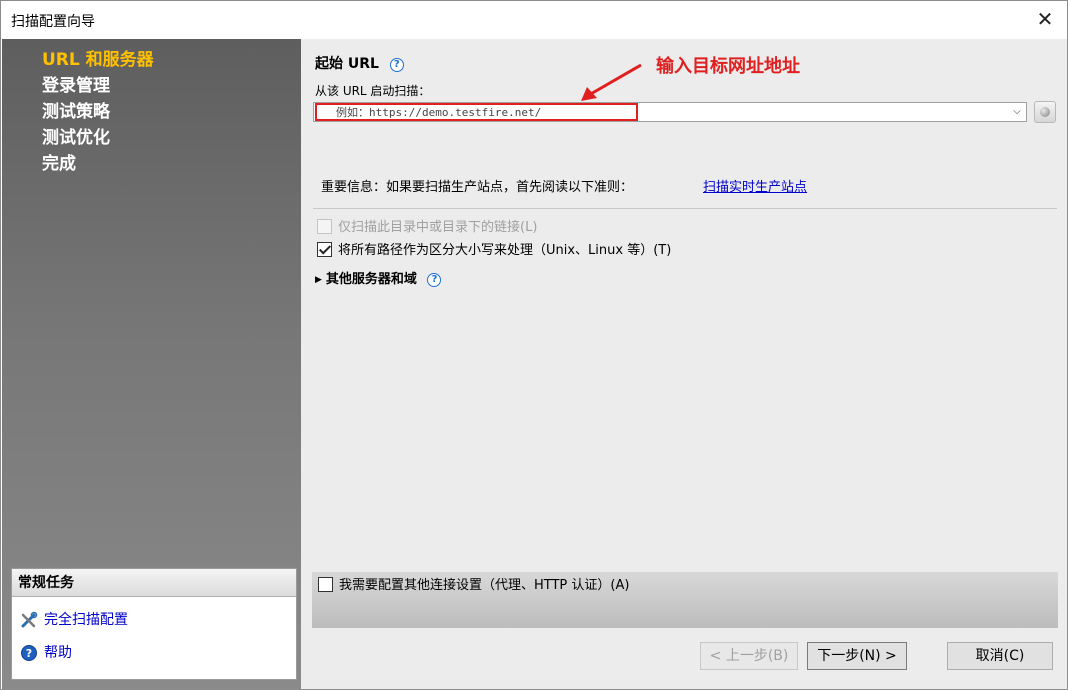  Describe the element at coordinates (534, 20) in the screenshot. I see `title-bar: 扫描配置向导 ✕` at that location.